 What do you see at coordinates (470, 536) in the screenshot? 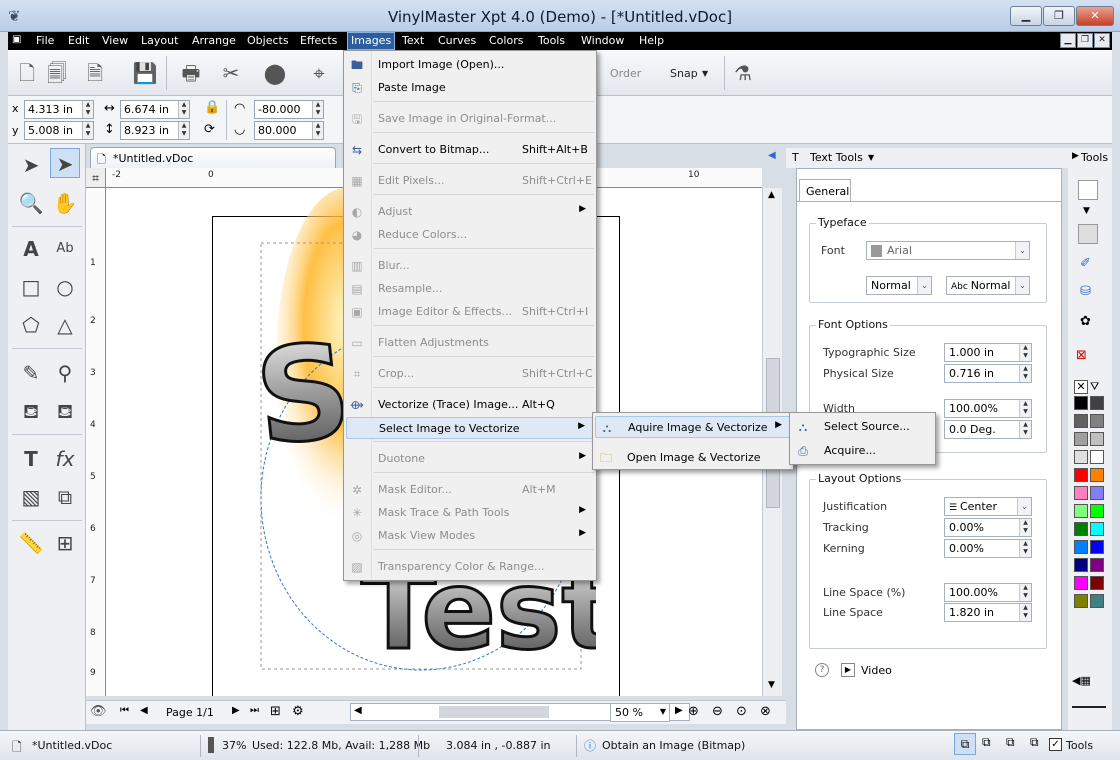
I see `menu-item-mask-view-modes: ◎ Mask View Modes ▶` at bounding box center [470, 536].